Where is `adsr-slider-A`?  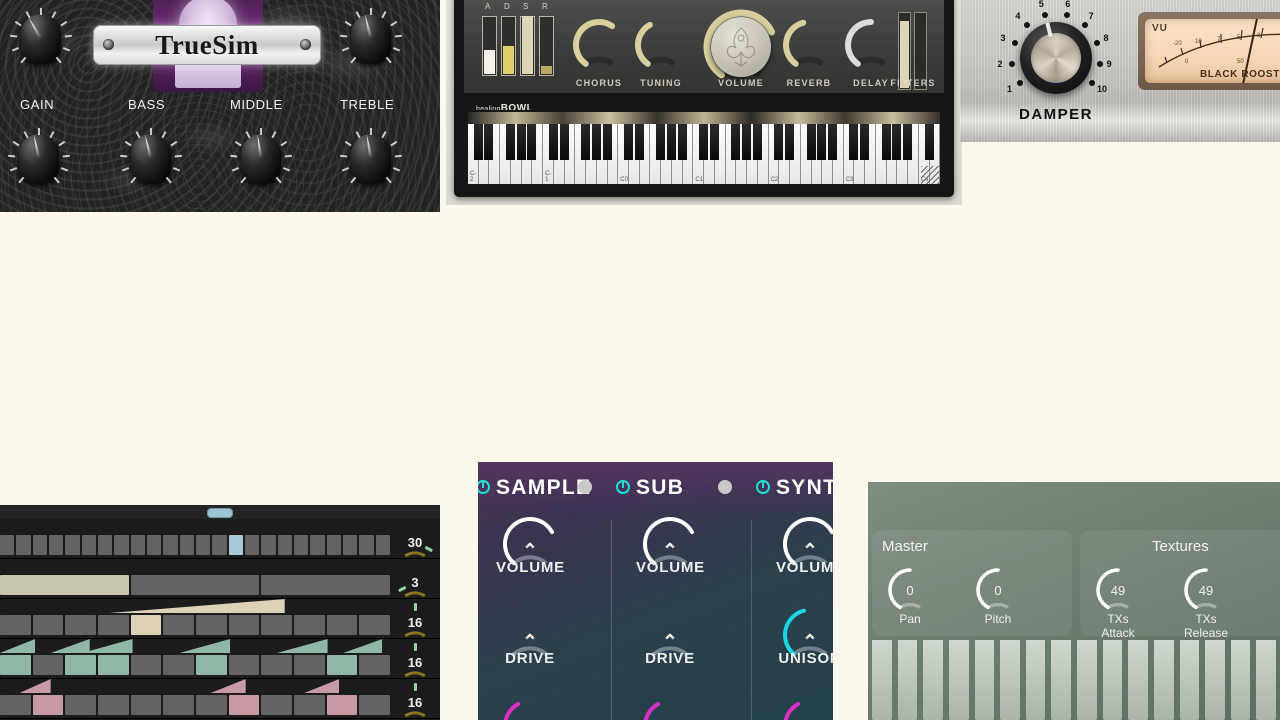
adsr-slider-A is located at coordinates (489, 46).